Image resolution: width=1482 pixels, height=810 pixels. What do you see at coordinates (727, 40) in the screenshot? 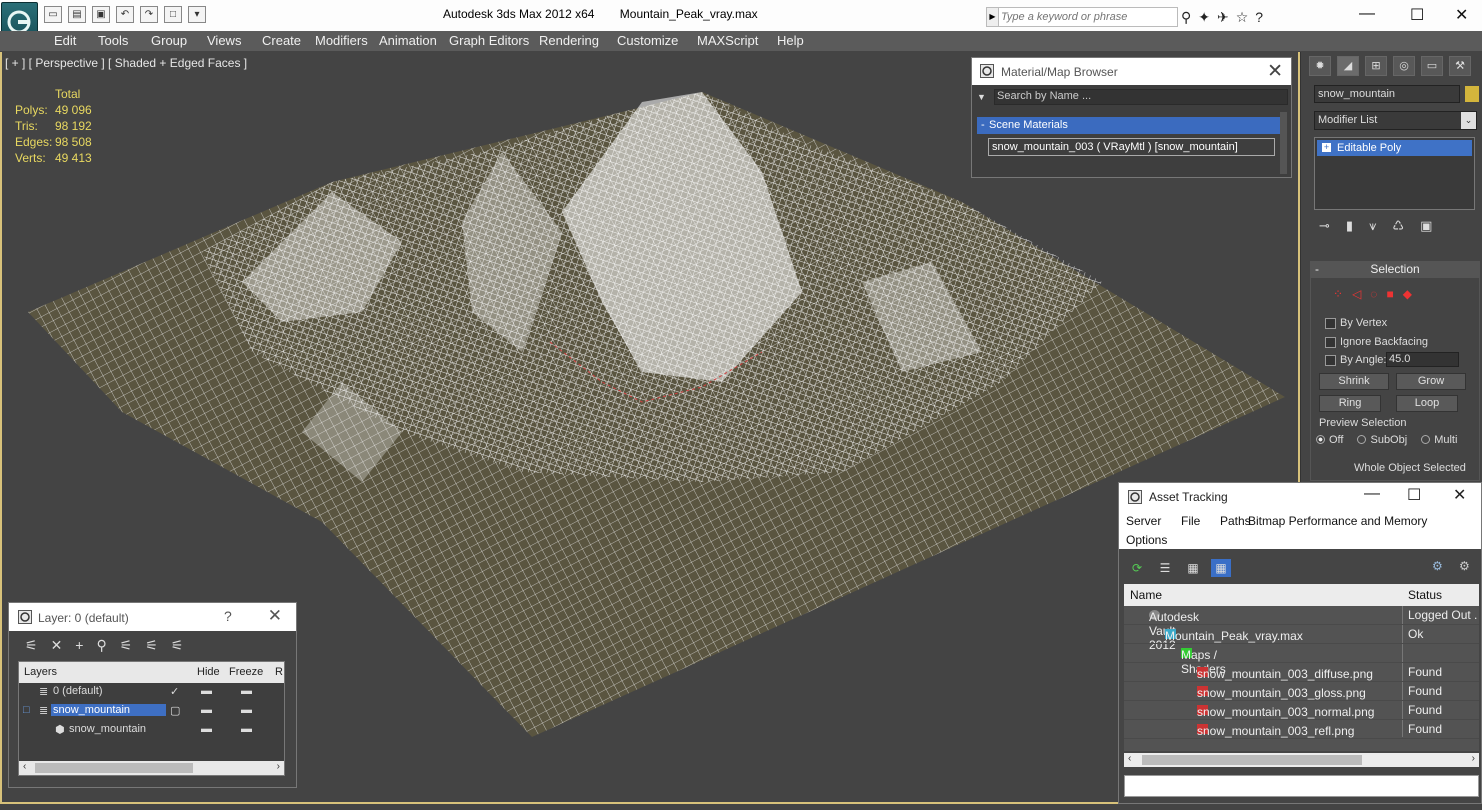
I see `menu-maxscript: MAXScript` at bounding box center [727, 40].